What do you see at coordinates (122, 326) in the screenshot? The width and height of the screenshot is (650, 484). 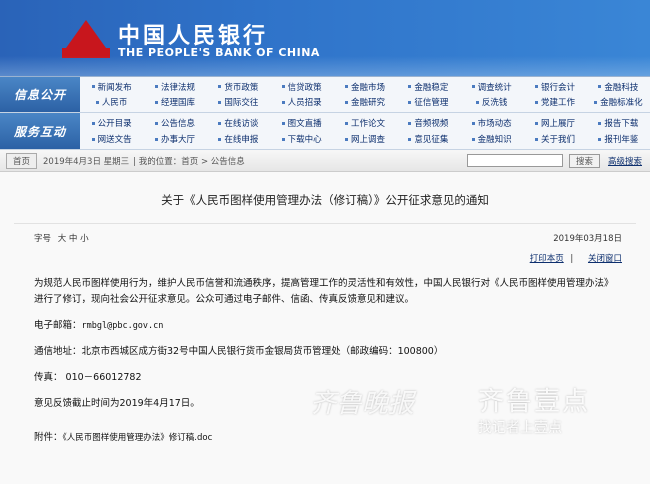 I see `email-address: rmbgl@pbc.gov.cn` at bounding box center [122, 326].